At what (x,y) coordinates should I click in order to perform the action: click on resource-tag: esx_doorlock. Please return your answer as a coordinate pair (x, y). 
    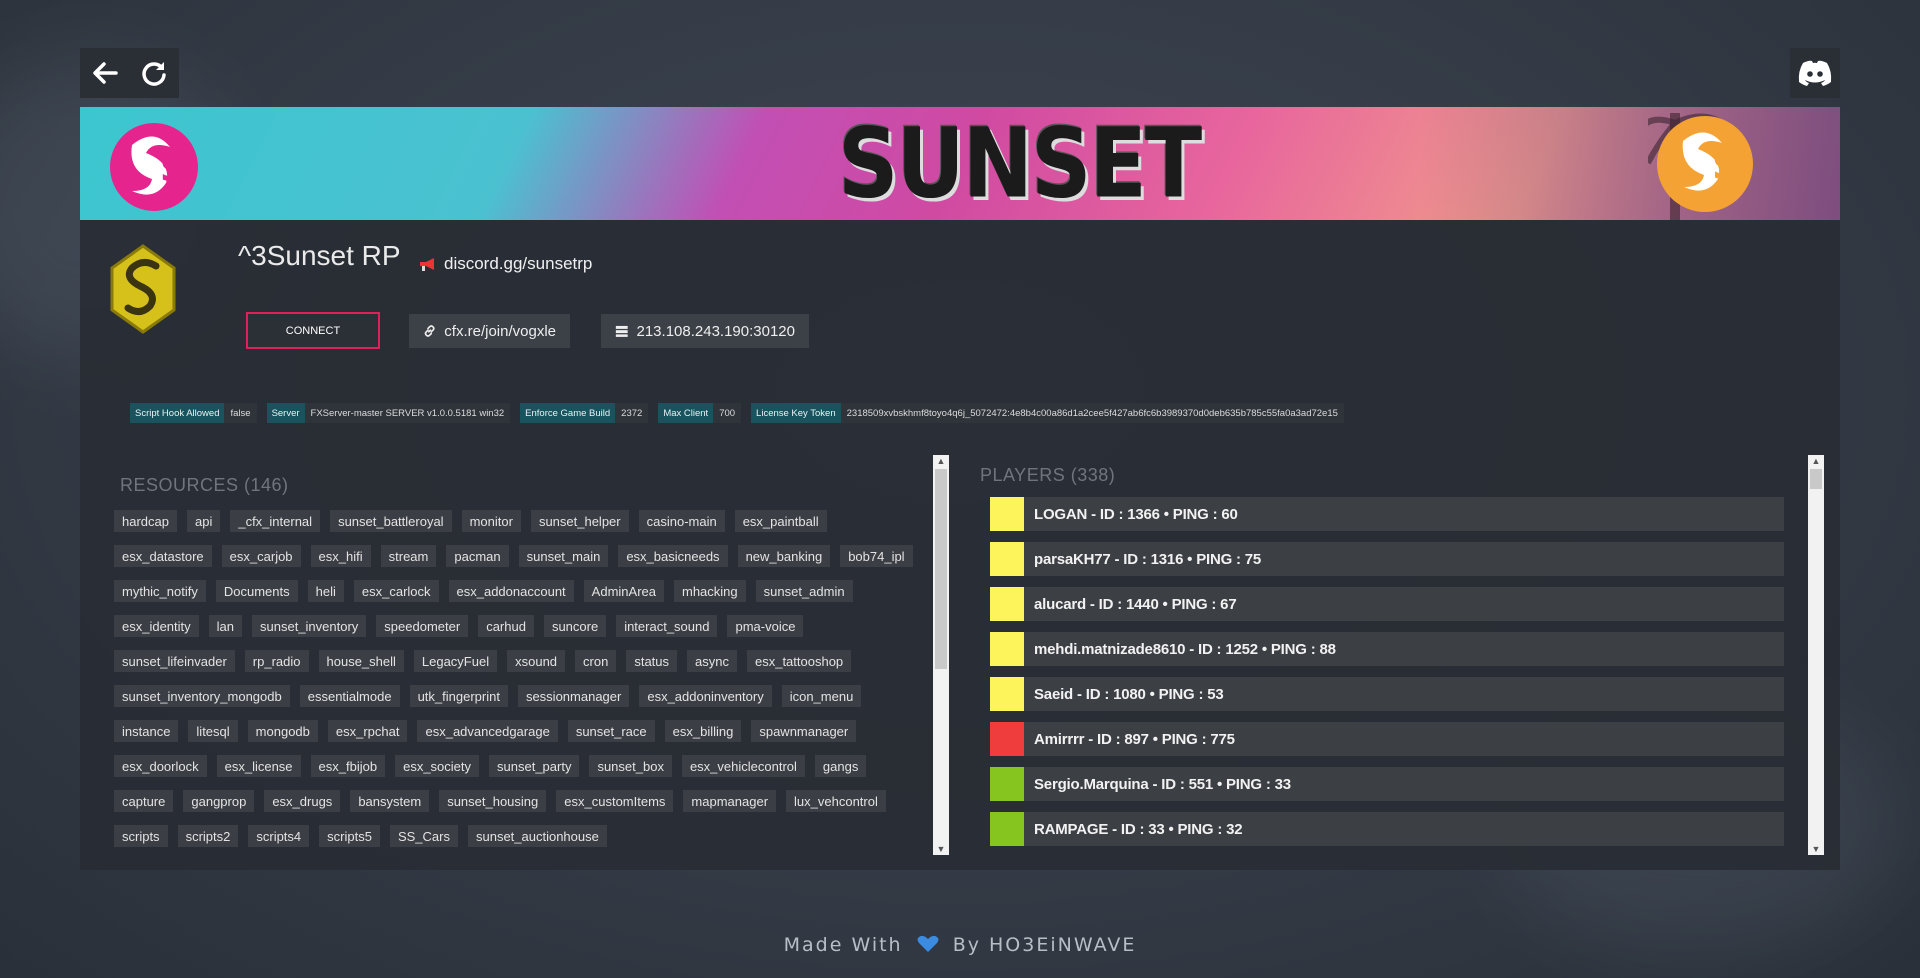
    Looking at the image, I should click on (160, 766).